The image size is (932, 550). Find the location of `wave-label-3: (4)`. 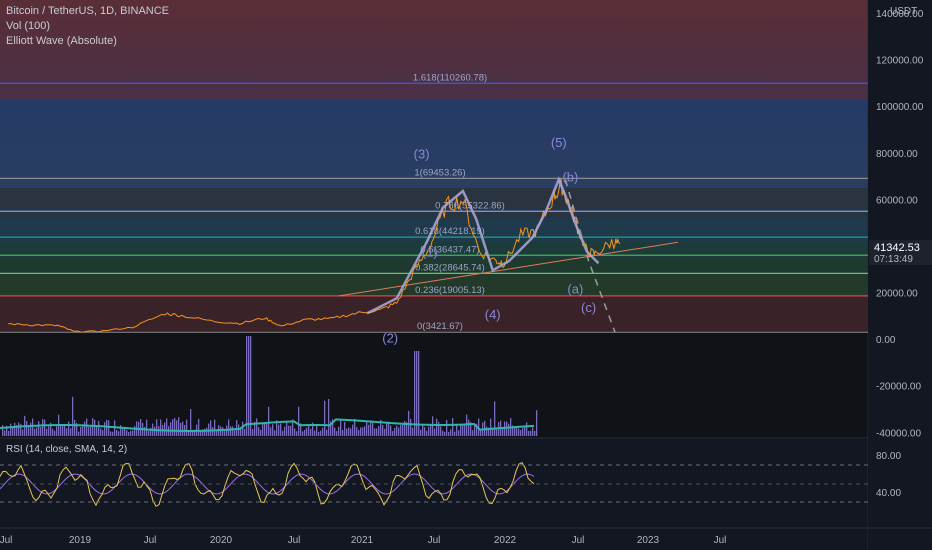

wave-label-3: (4) is located at coordinates (493, 314).